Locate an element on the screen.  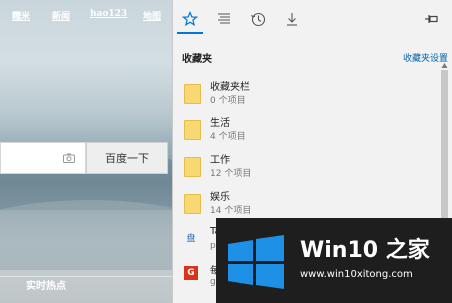
star-icon is located at coordinates (190, 19).